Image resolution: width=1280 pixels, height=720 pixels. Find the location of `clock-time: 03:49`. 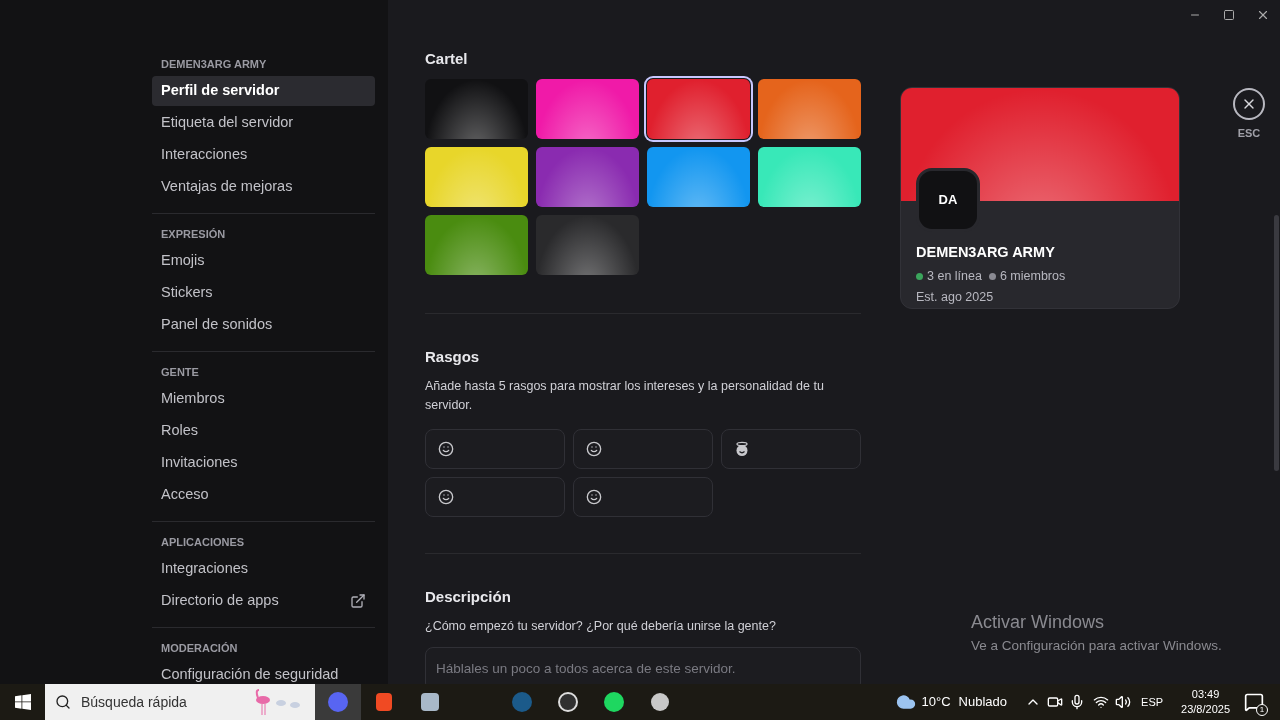

clock-time: 03:49 is located at coordinates (1205, 694).